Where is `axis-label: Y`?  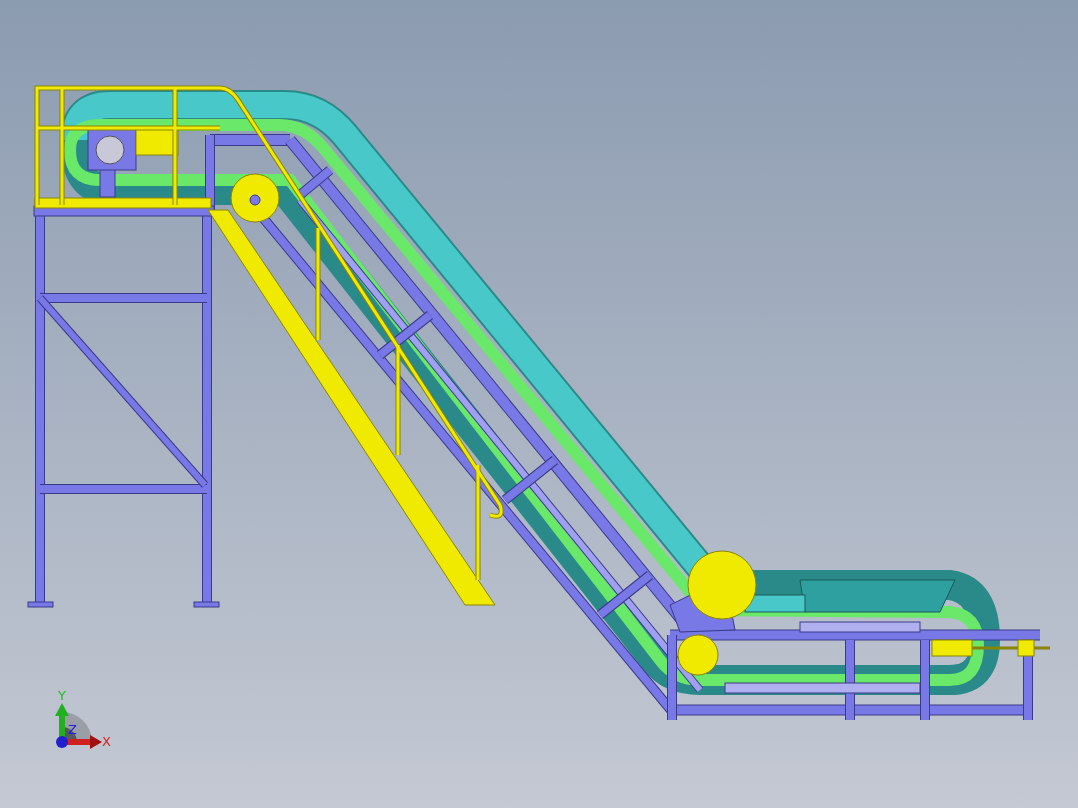
axis-label: Y is located at coordinates (62, 695).